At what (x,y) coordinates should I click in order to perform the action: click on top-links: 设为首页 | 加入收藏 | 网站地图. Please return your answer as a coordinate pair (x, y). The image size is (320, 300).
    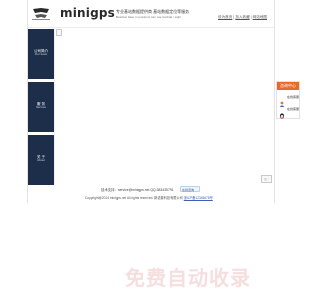
    Looking at the image, I should click on (242, 17).